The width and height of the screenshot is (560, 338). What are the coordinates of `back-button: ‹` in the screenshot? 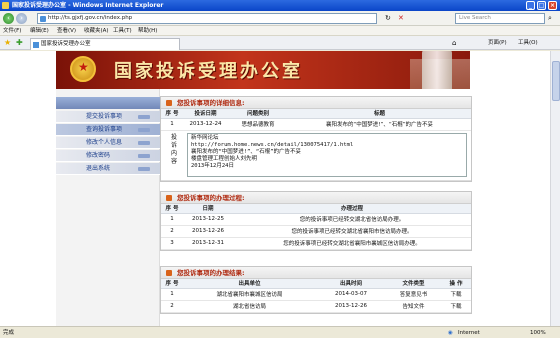 It's located at (8, 18).